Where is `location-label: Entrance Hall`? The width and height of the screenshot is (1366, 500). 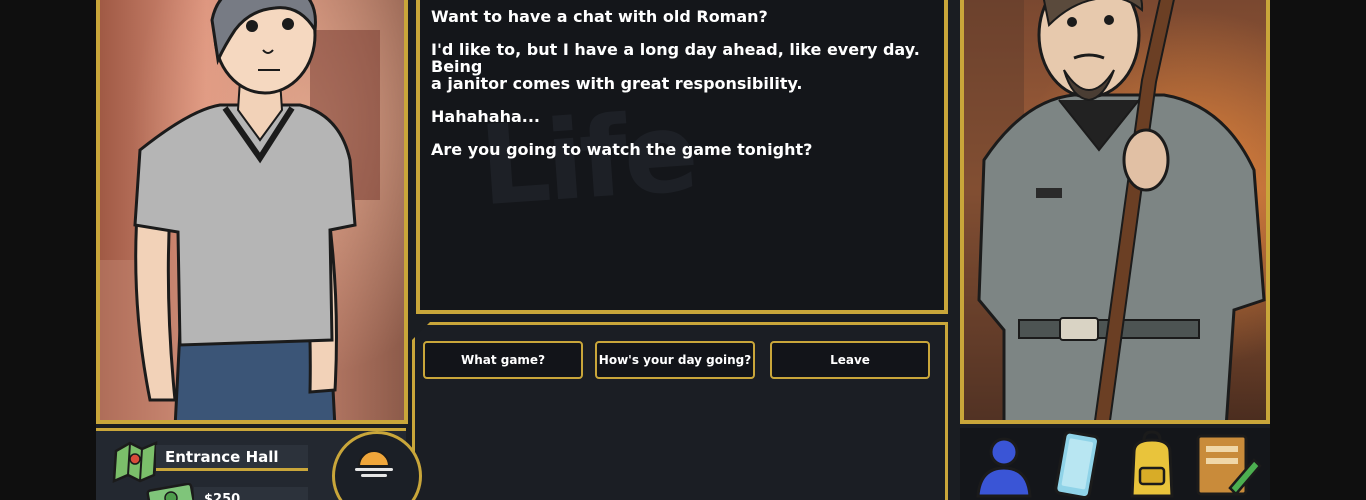 location-label: Entrance Hall is located at coordinates (232, 458).